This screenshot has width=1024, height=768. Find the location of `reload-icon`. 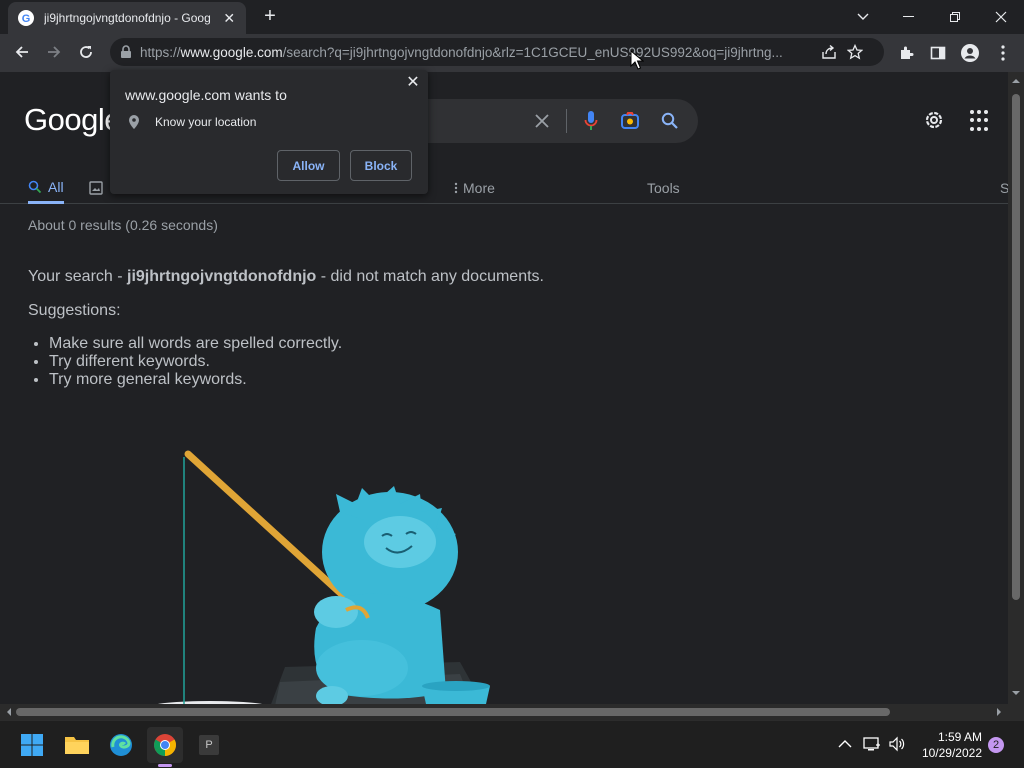

reload-icon is located at coordinates (86, 52).